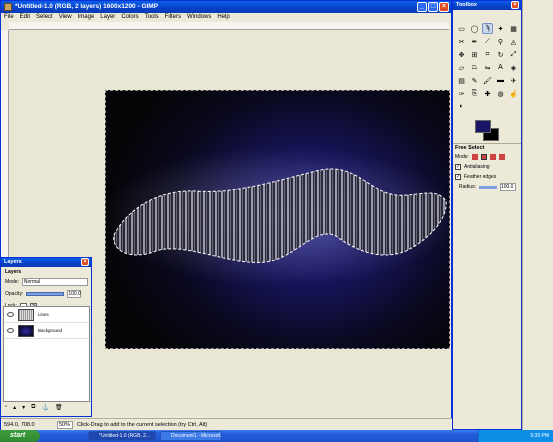  What do you see at coordinates (462, 157) in the screenshot?
I see `select-mode-label: Mode:` at bounding box center [462, 157].